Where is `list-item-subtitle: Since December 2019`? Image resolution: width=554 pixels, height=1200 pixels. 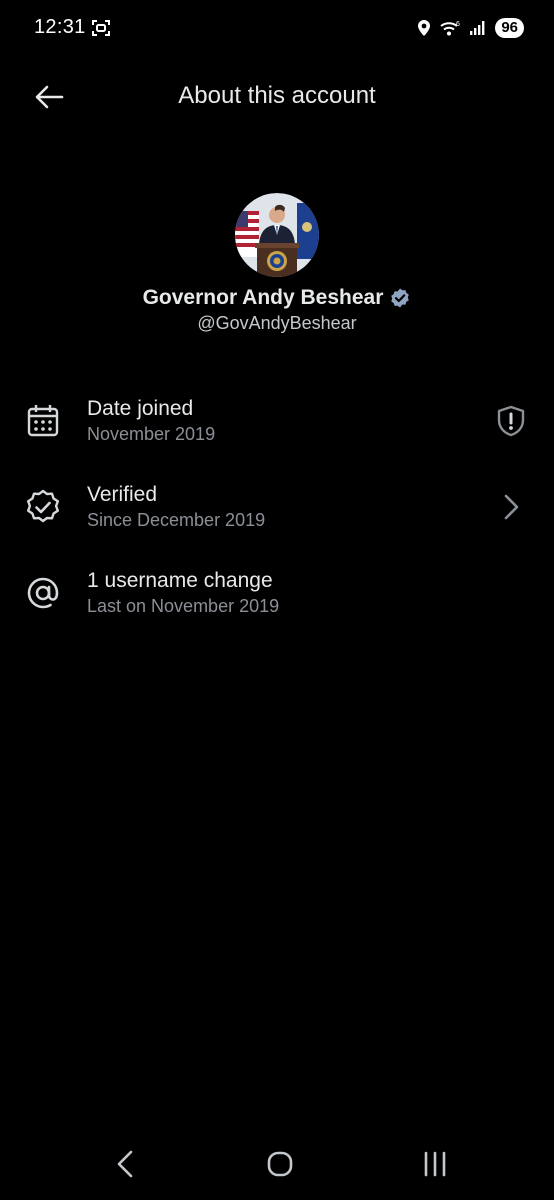
list-item-subtitle: Since December 2019 is located at coordinates (176, 520).